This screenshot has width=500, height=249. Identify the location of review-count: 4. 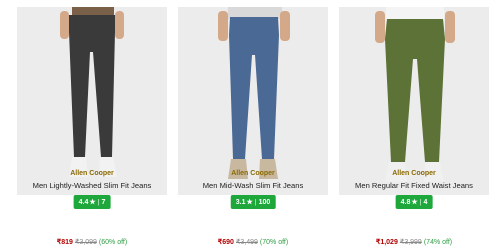
(425, 202).